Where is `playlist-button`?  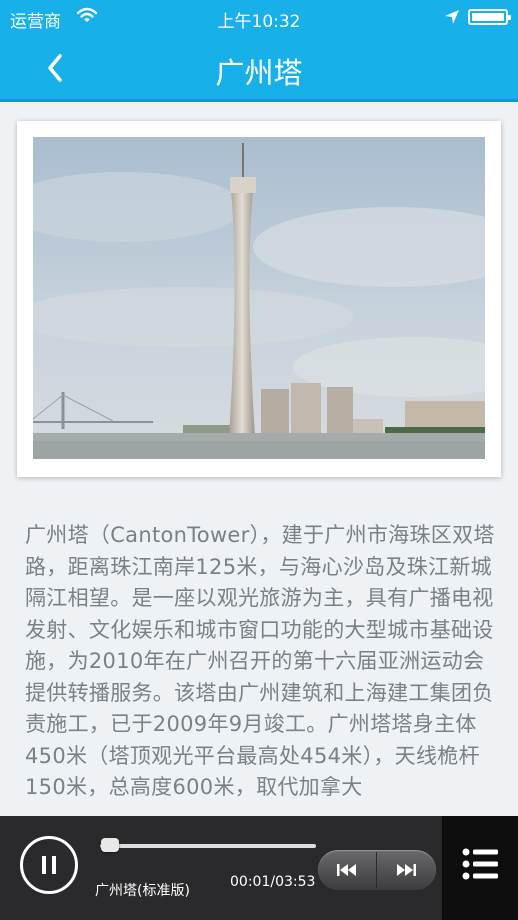 playlist-button is located at coordinates (480, 868).